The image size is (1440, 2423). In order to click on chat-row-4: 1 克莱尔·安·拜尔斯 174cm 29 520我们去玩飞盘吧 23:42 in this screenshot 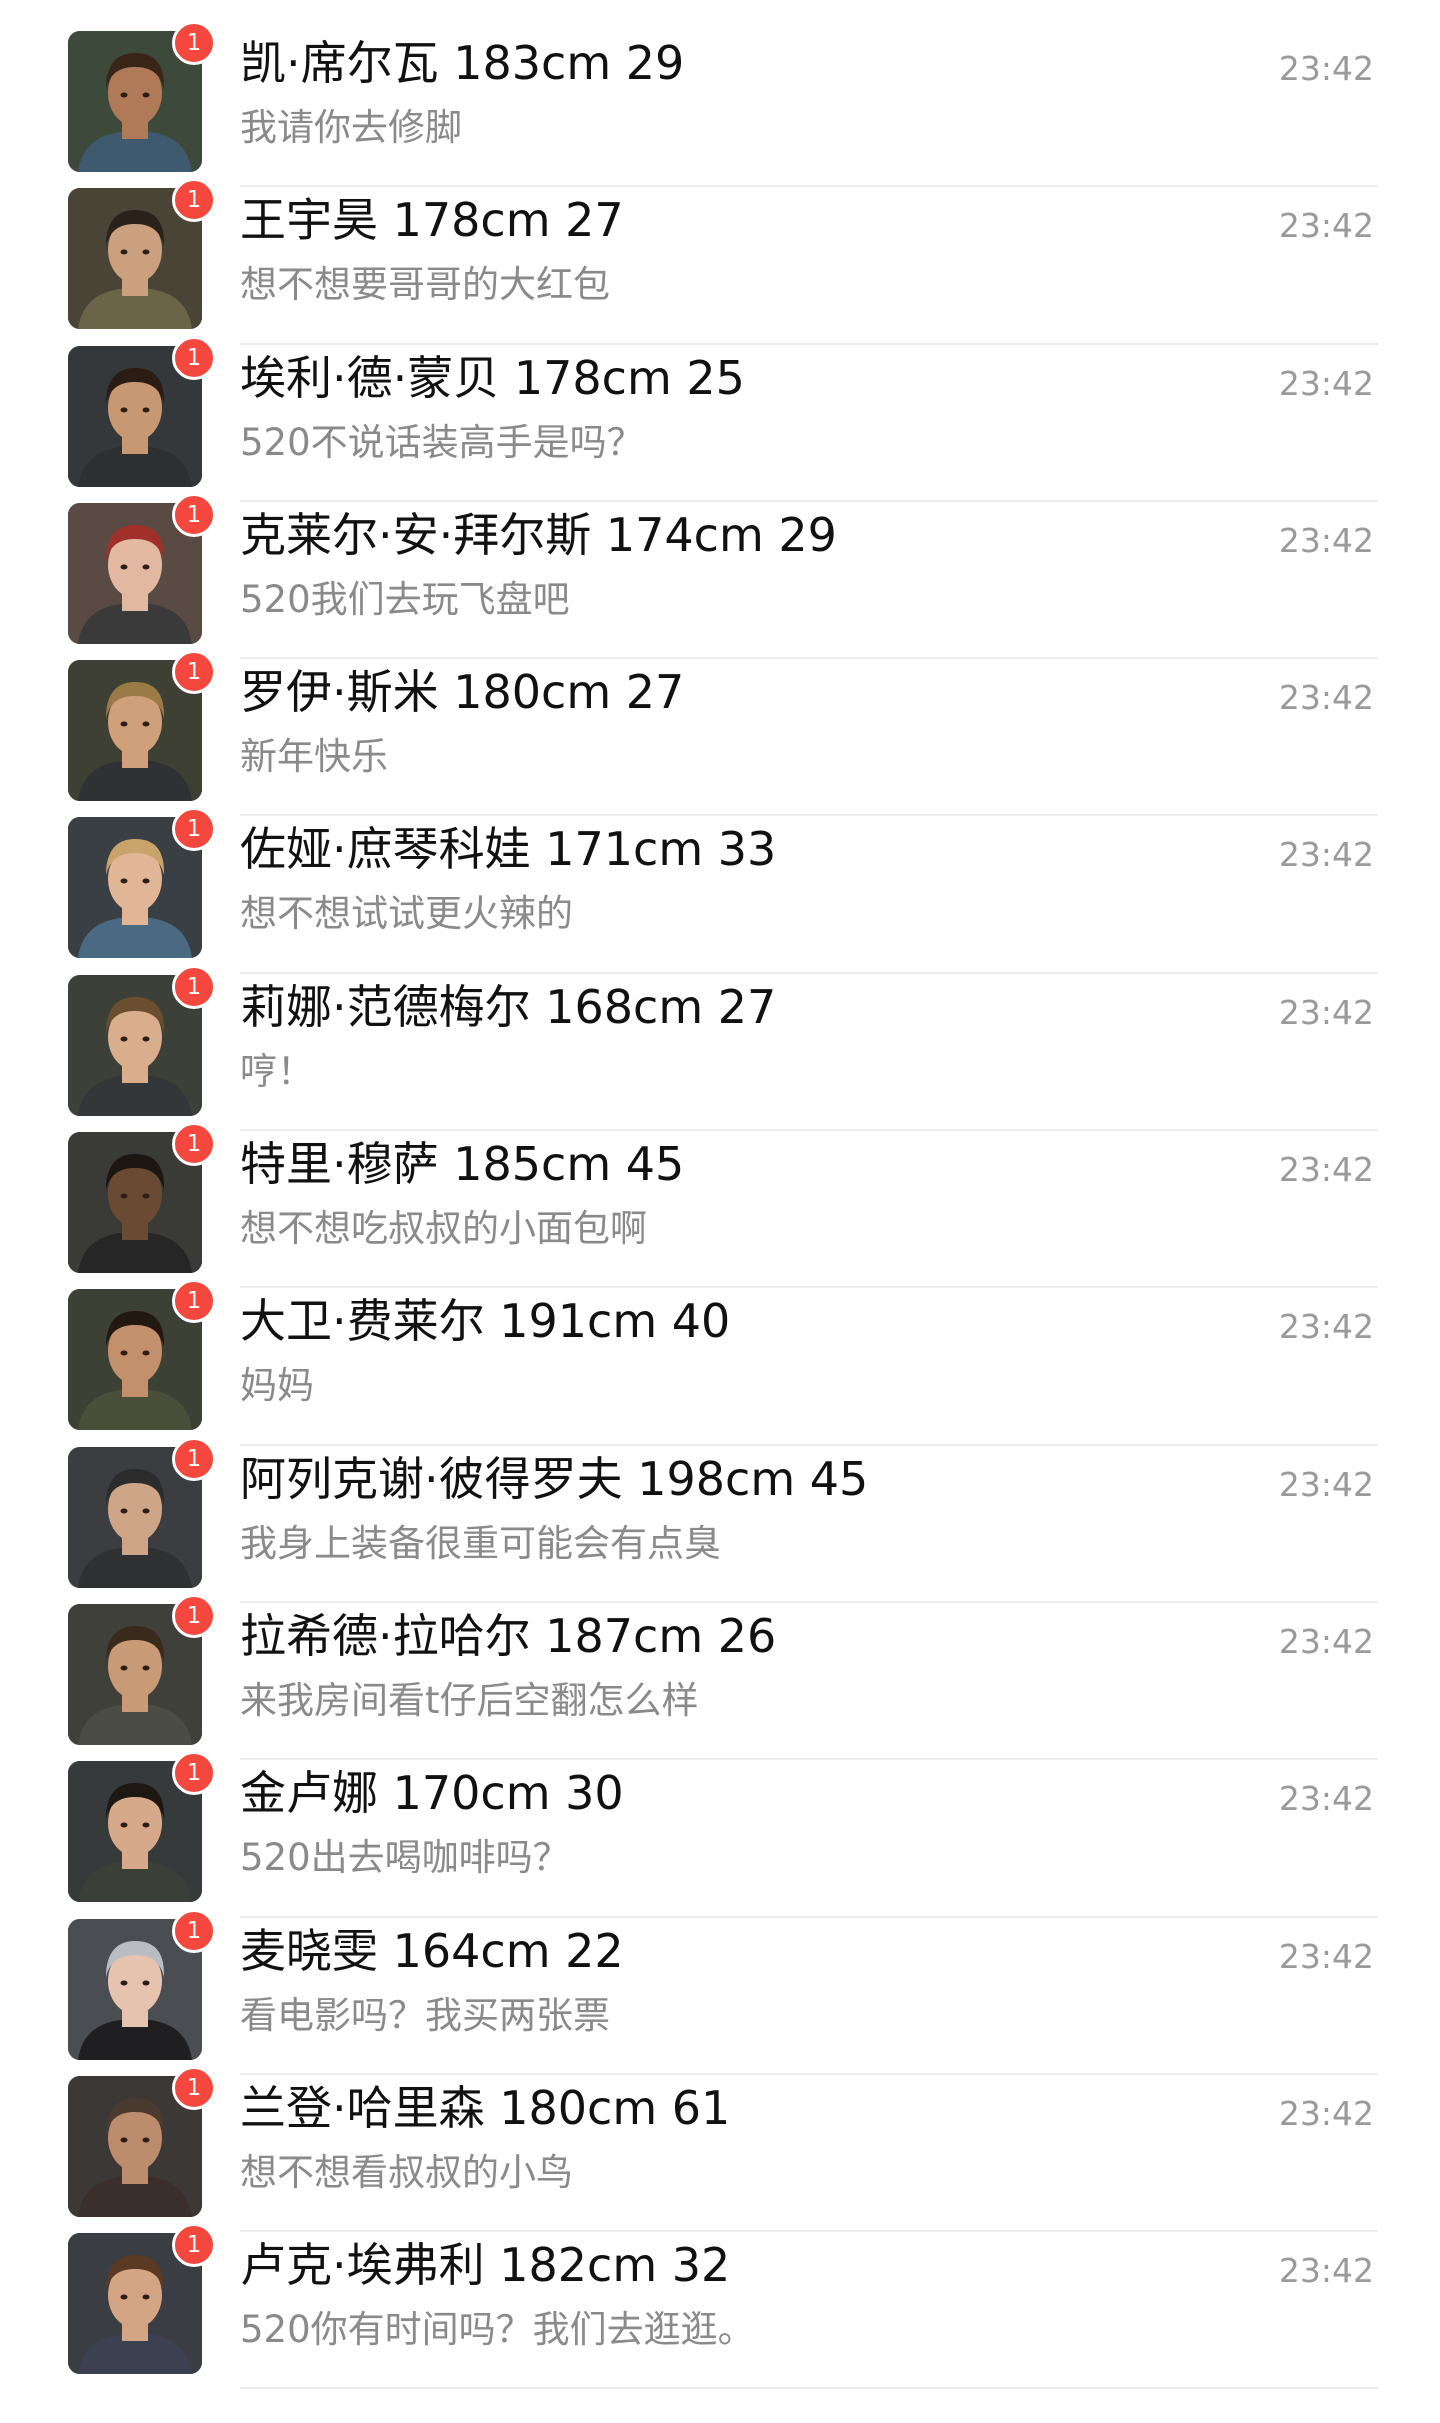, I will do `click(720, 576)`.